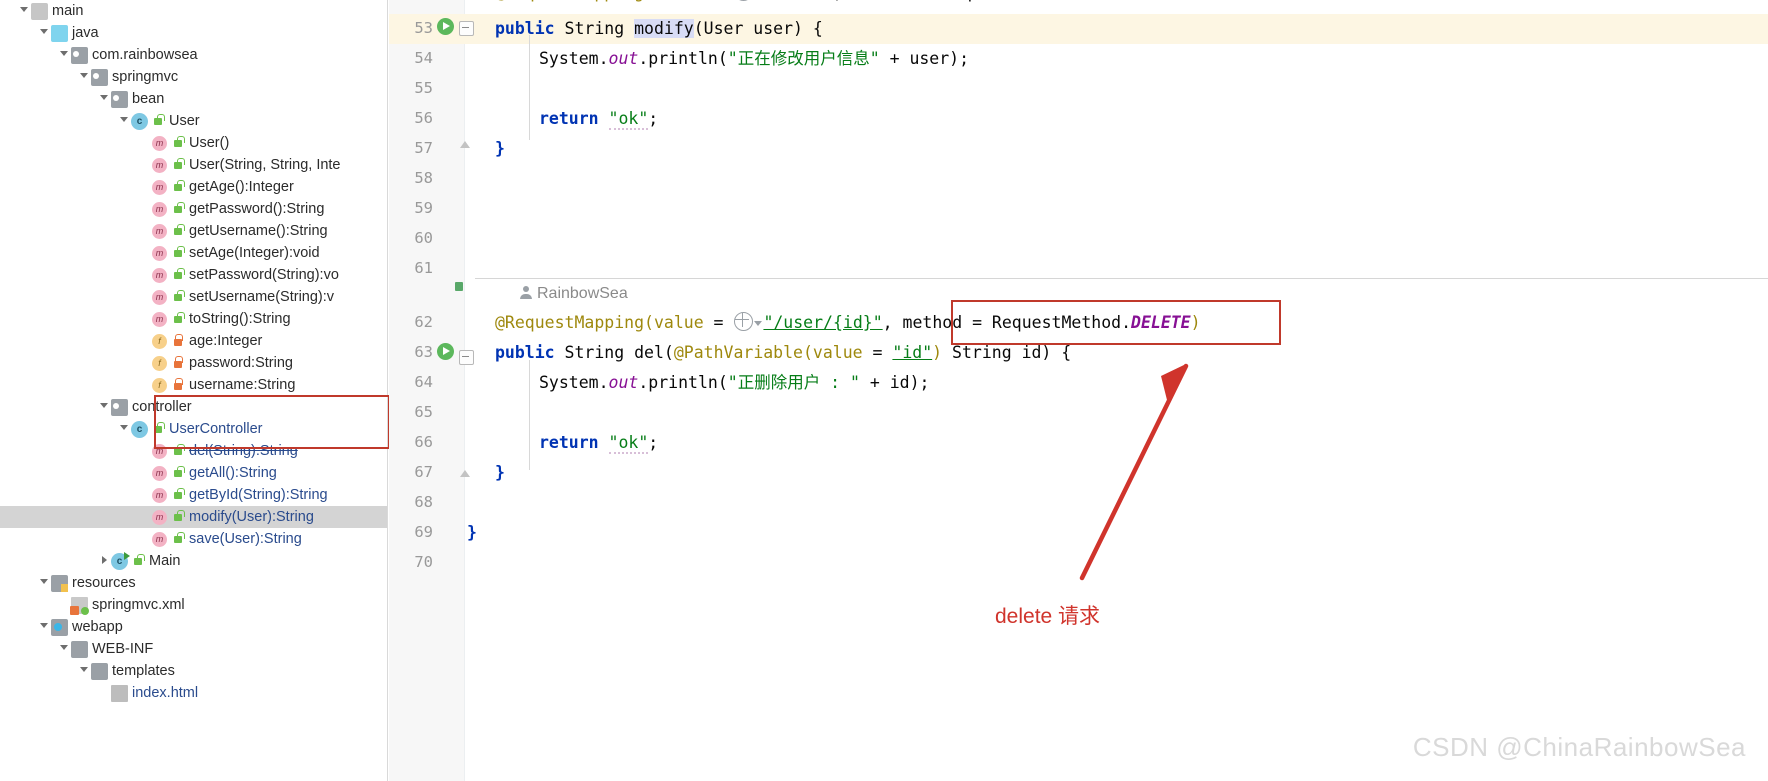 The width and height of the screenshot is (1768, 781). I want to click on tree-item-label: modify(User):String, so click(251, 517).